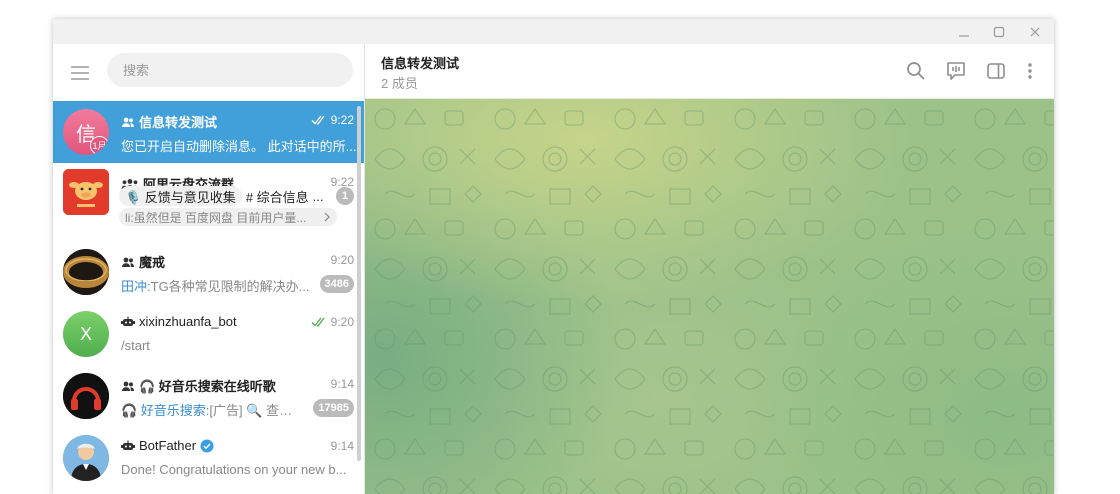 This screenshot has width=1120, height=494. Describe the element at coordinates (342, 120) in the screenshot. I see `chat-time-text: 9:22` at that location.